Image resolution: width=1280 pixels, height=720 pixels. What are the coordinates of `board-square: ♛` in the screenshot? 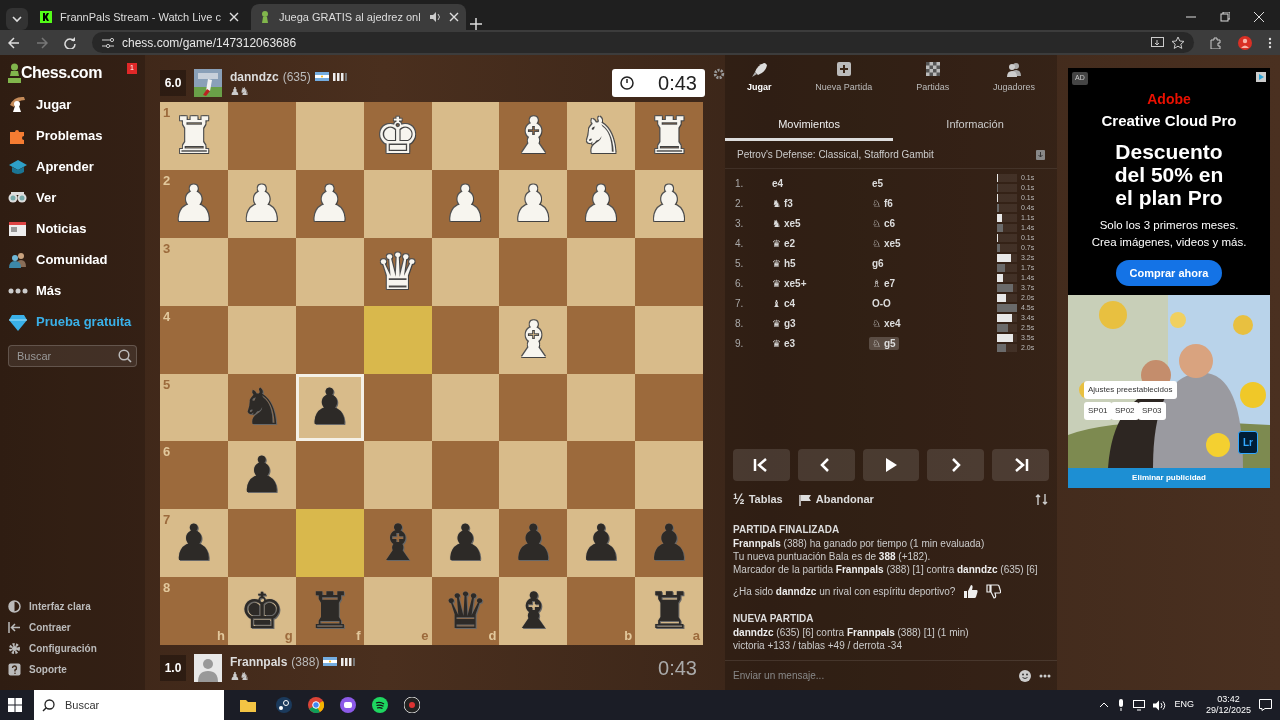 It's located at (397, 271).